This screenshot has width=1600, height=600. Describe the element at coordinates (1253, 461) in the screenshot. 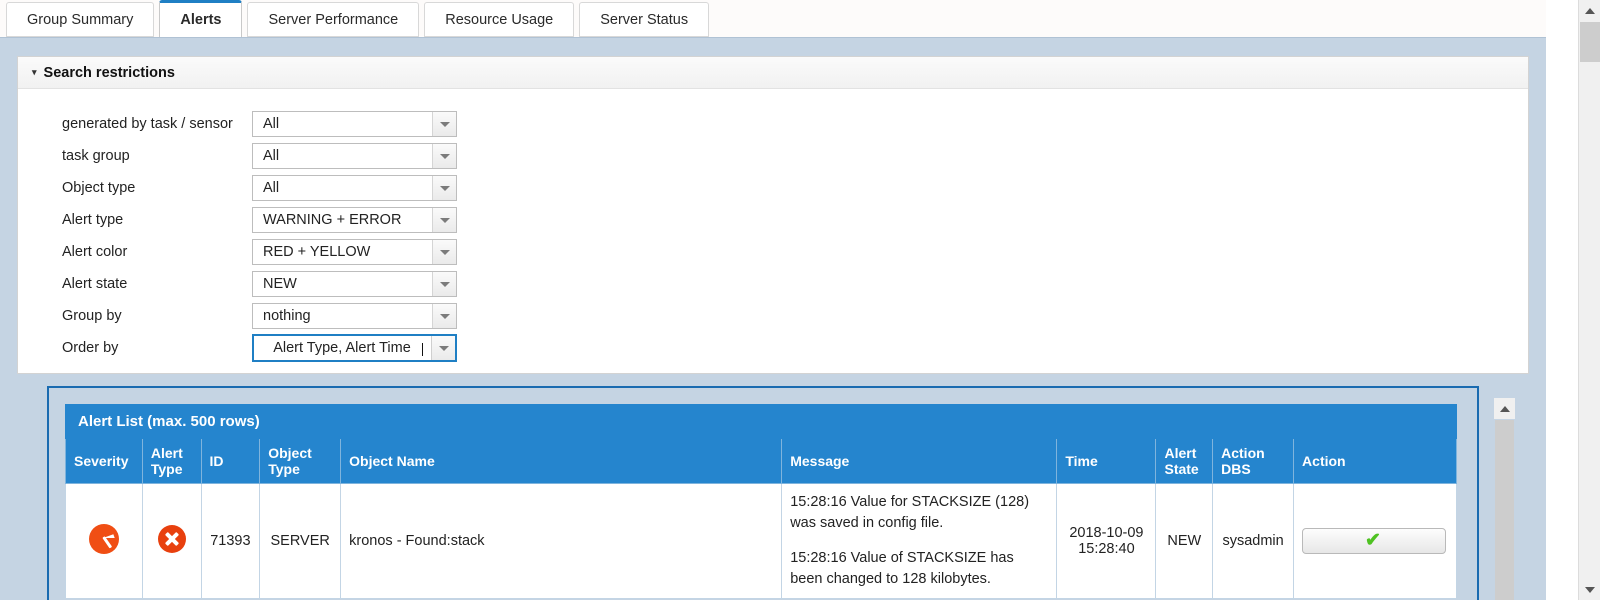

I see `column-header-action-dbs: Action DBS` at that location.